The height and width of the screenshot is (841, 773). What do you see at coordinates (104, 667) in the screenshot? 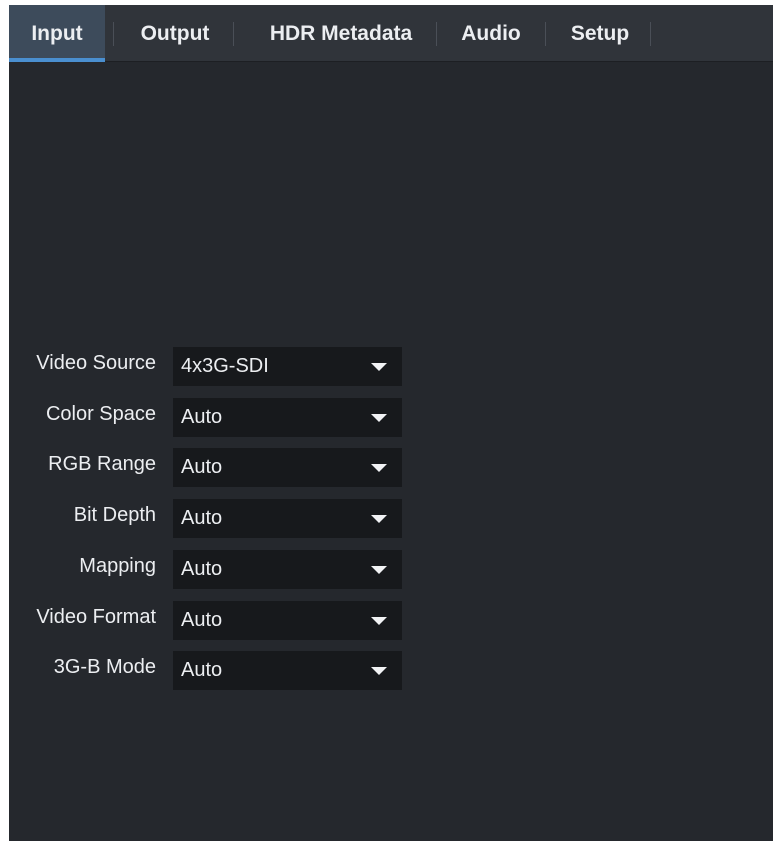
I see `3g-b-mode-label: 3G-B Mode` at bounding box center [104, 667].